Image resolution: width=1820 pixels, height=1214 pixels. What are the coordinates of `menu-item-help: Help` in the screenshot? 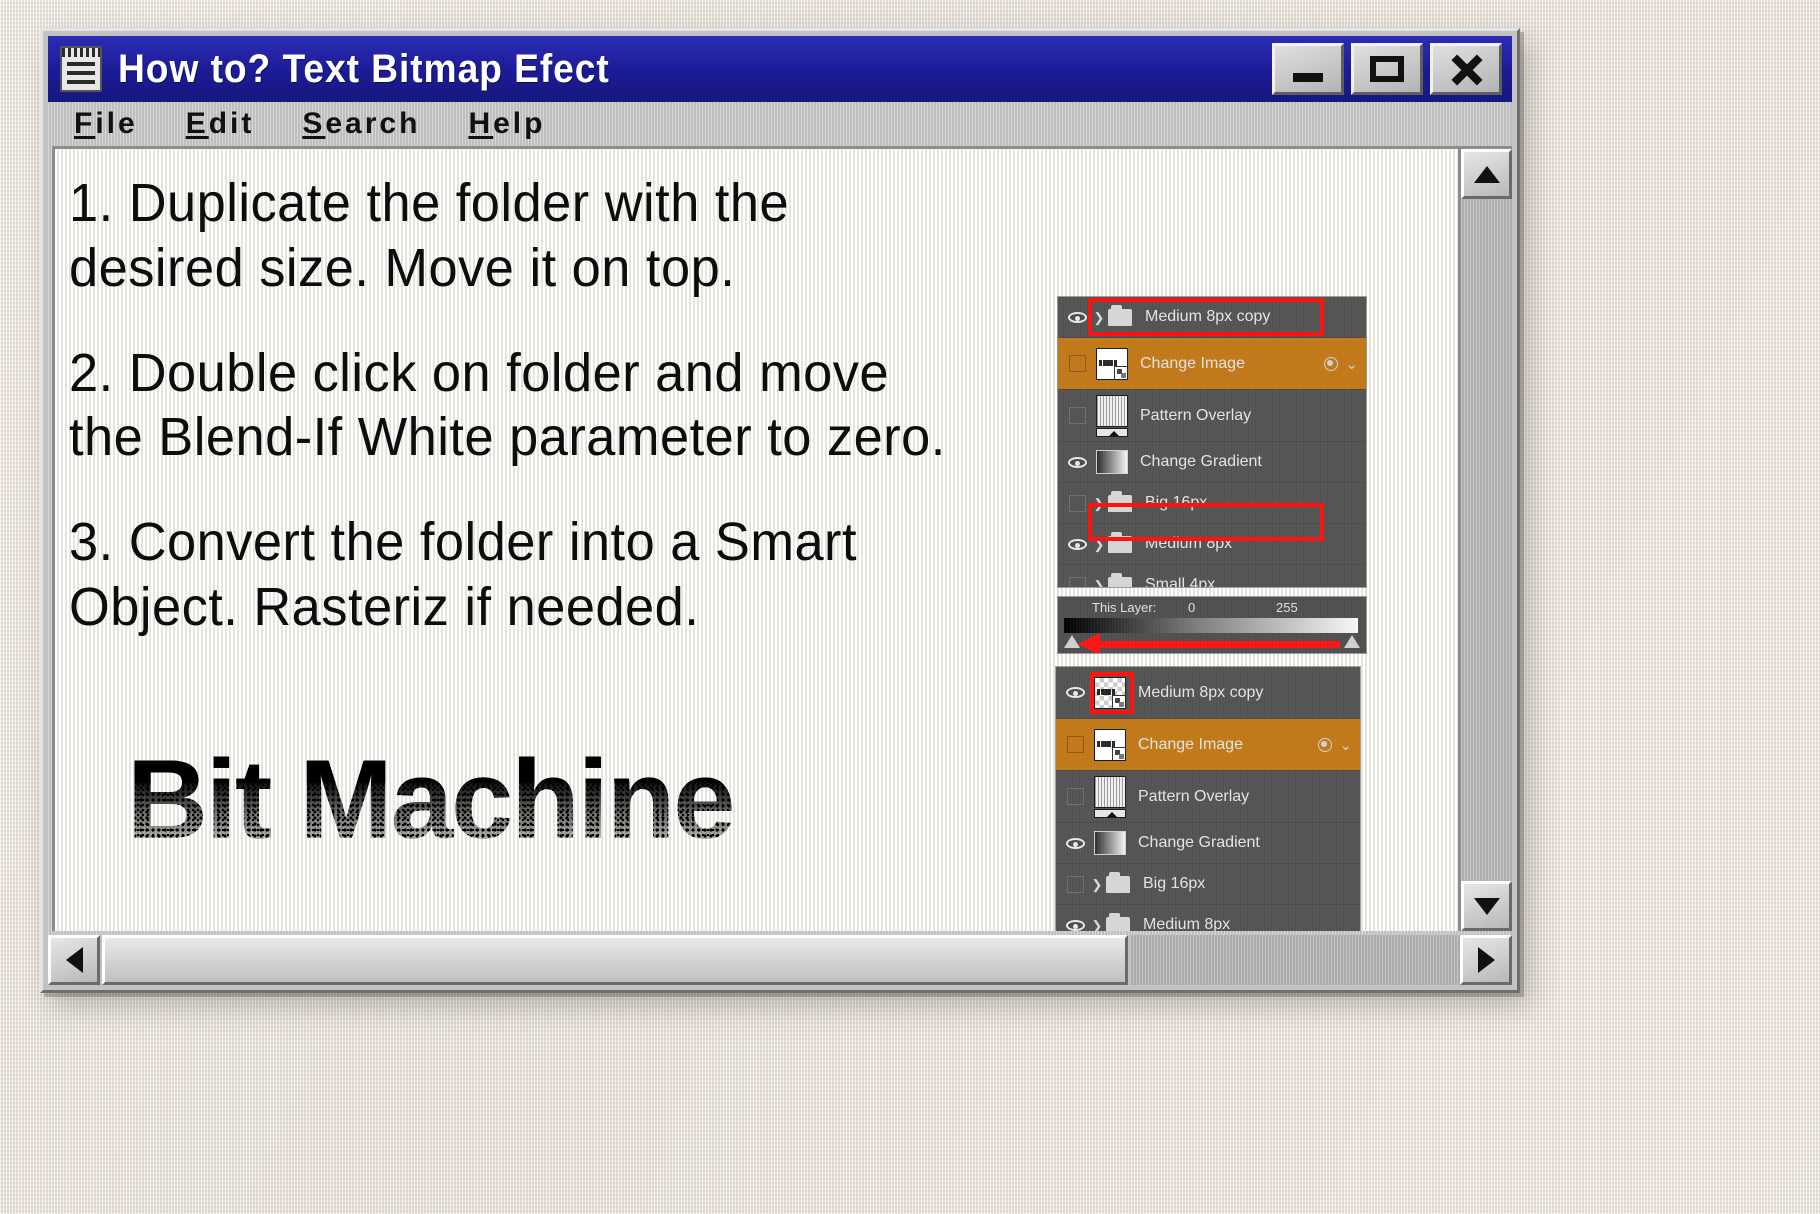 It's located at (506, 124).